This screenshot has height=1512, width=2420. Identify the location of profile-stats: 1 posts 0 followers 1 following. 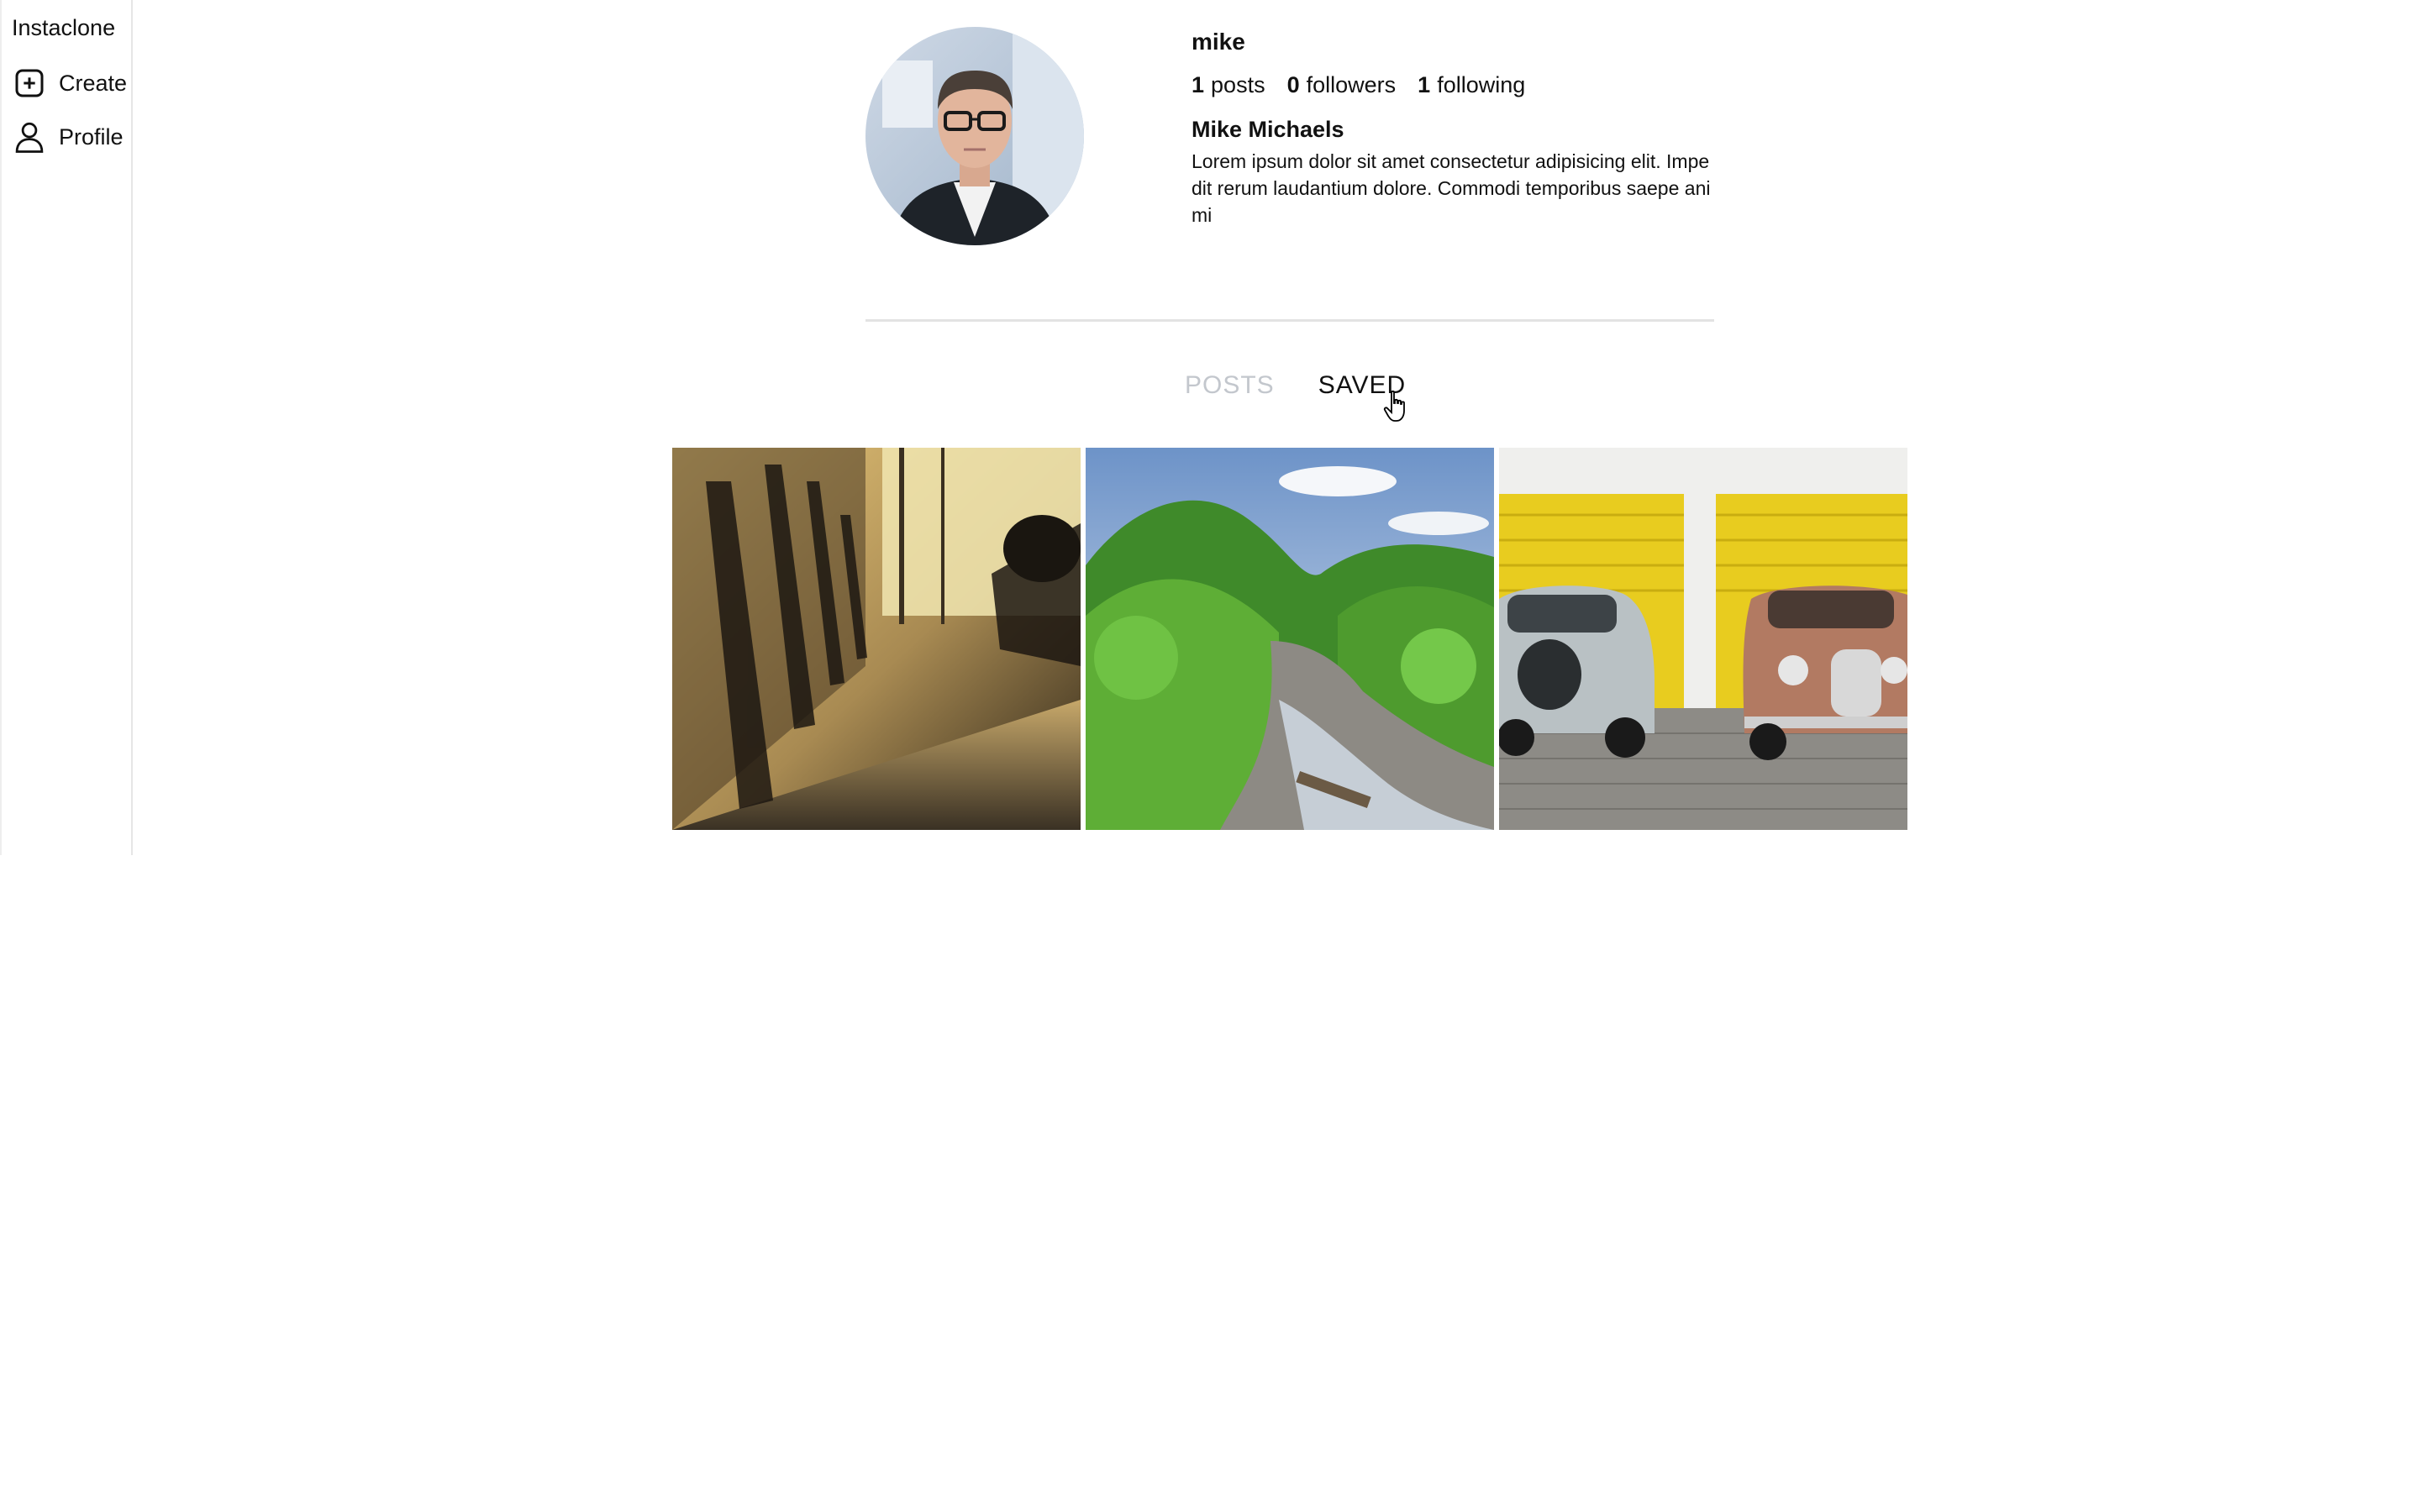
(1452, 85).